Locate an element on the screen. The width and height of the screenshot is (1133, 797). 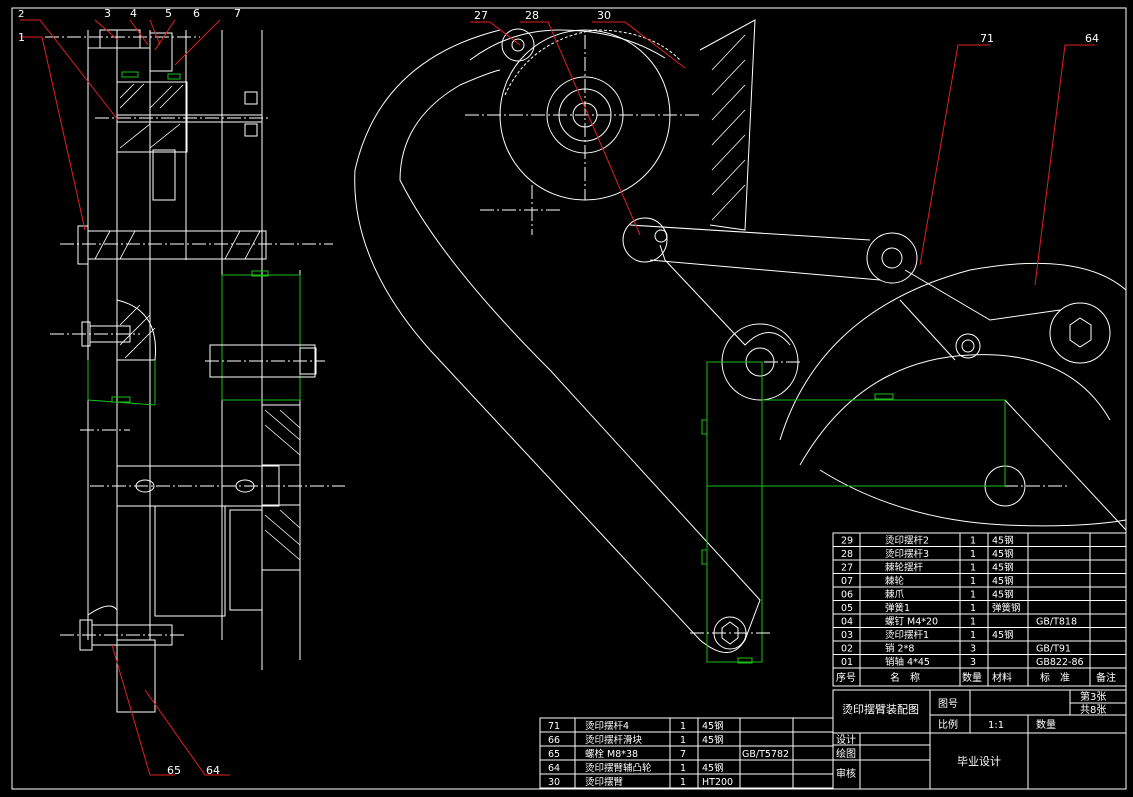
draw-label: 绘图 is located at coordinates (846, 753).